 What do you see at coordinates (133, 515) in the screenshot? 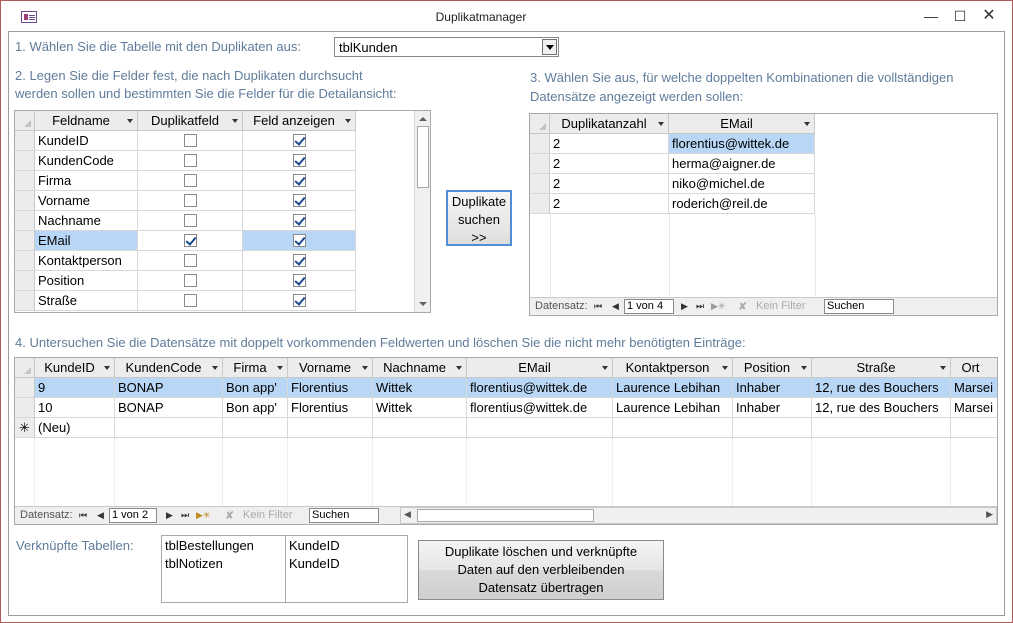
I see `record-position-field: 1 von 2` at bounding box center [133, 515].